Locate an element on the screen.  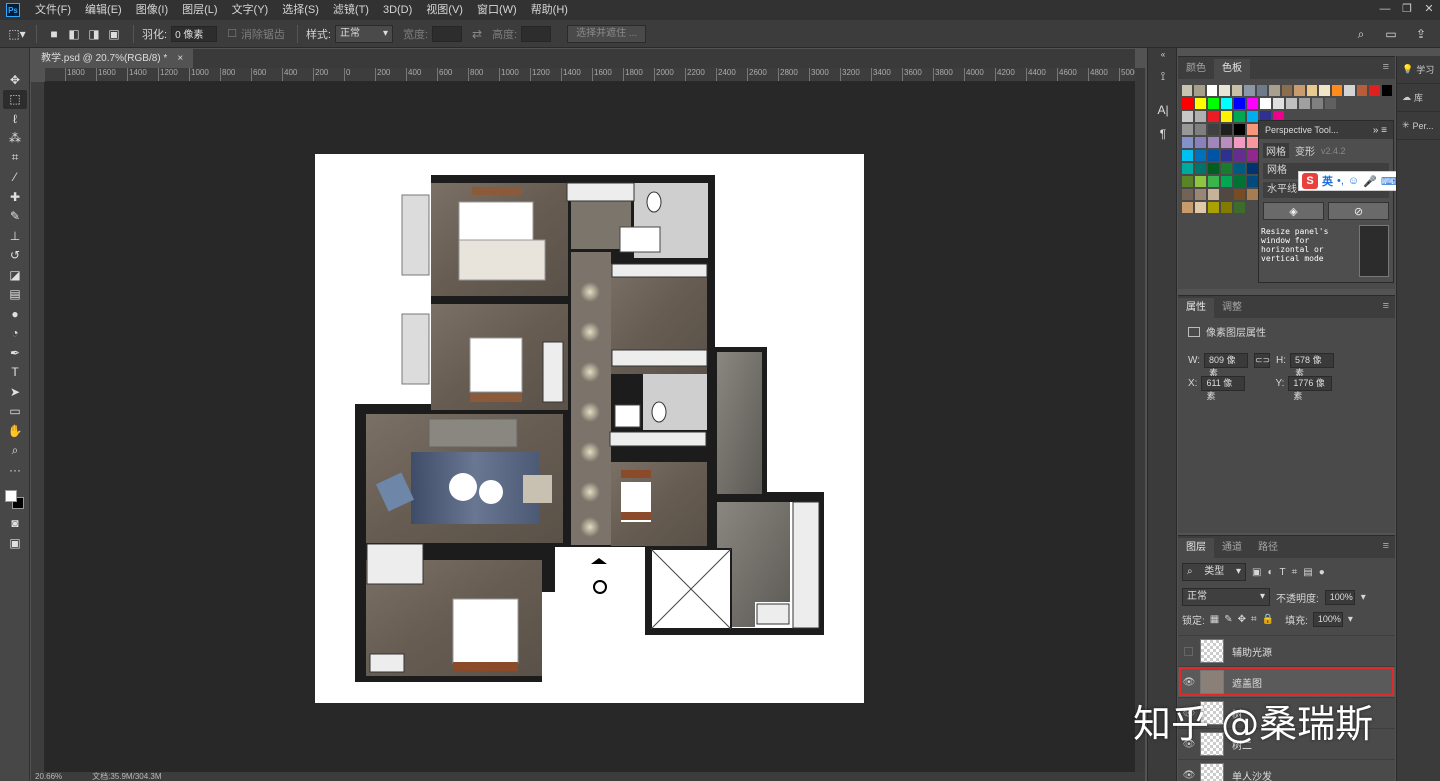
history-brush-tool-icon: ↺ is located at coordinates (15, 256).